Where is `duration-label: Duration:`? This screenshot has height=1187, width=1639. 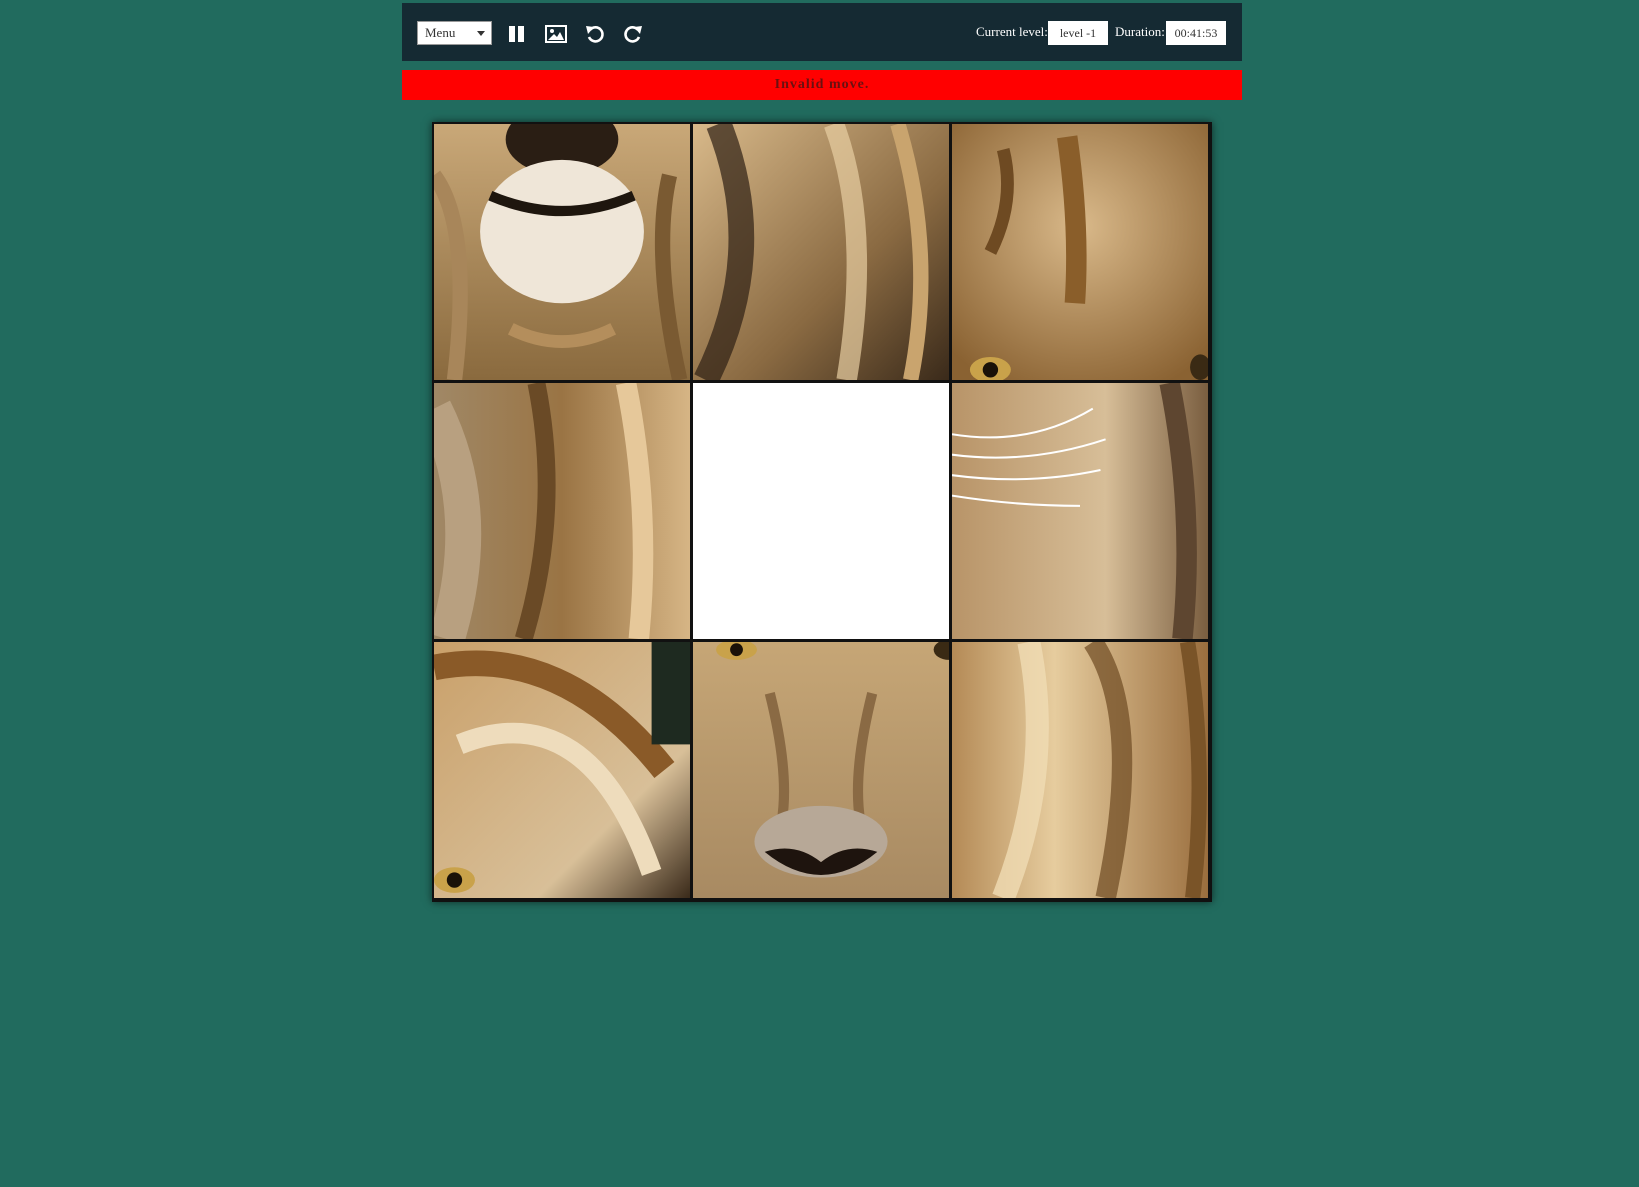 duration-label: Duration: is located at coordinates (1140, 31).